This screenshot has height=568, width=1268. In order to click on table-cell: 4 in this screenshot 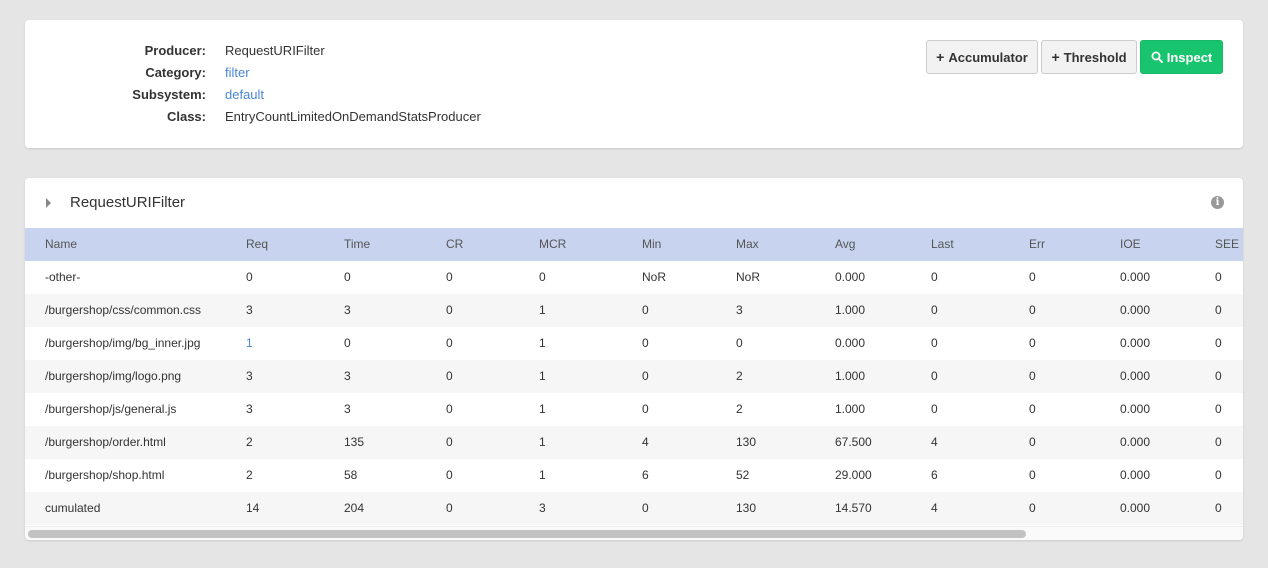, I will do `click(934, 442)`.